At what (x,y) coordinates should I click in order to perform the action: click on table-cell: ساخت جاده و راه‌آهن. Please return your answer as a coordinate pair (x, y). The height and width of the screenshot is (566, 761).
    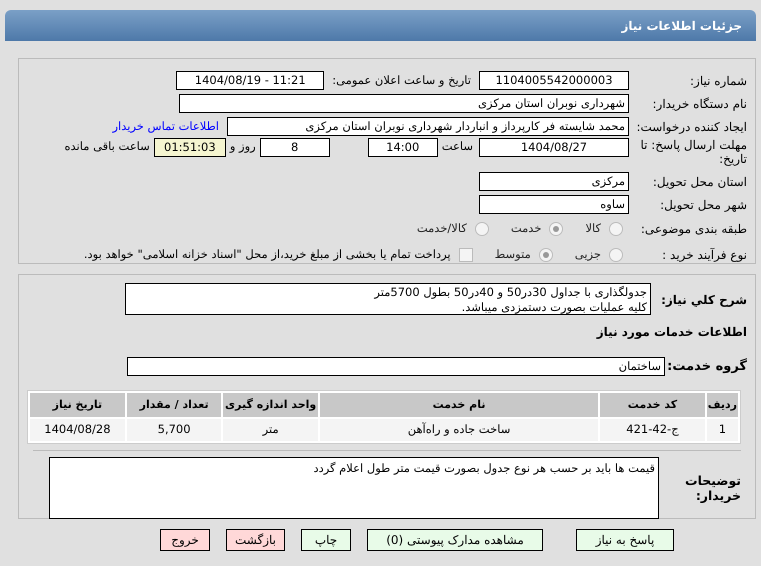
    Looking at the image, I should click on (459, 430).